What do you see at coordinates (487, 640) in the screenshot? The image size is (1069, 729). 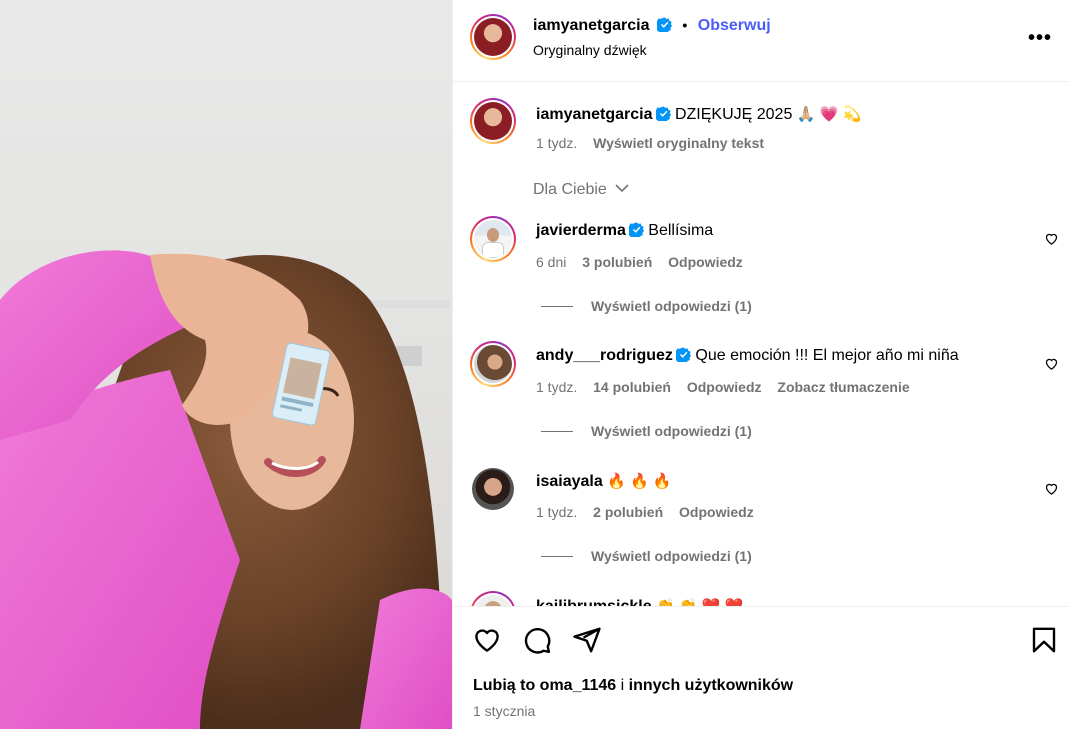 I see `like-heart-icon` at bounding box center [487, 640].